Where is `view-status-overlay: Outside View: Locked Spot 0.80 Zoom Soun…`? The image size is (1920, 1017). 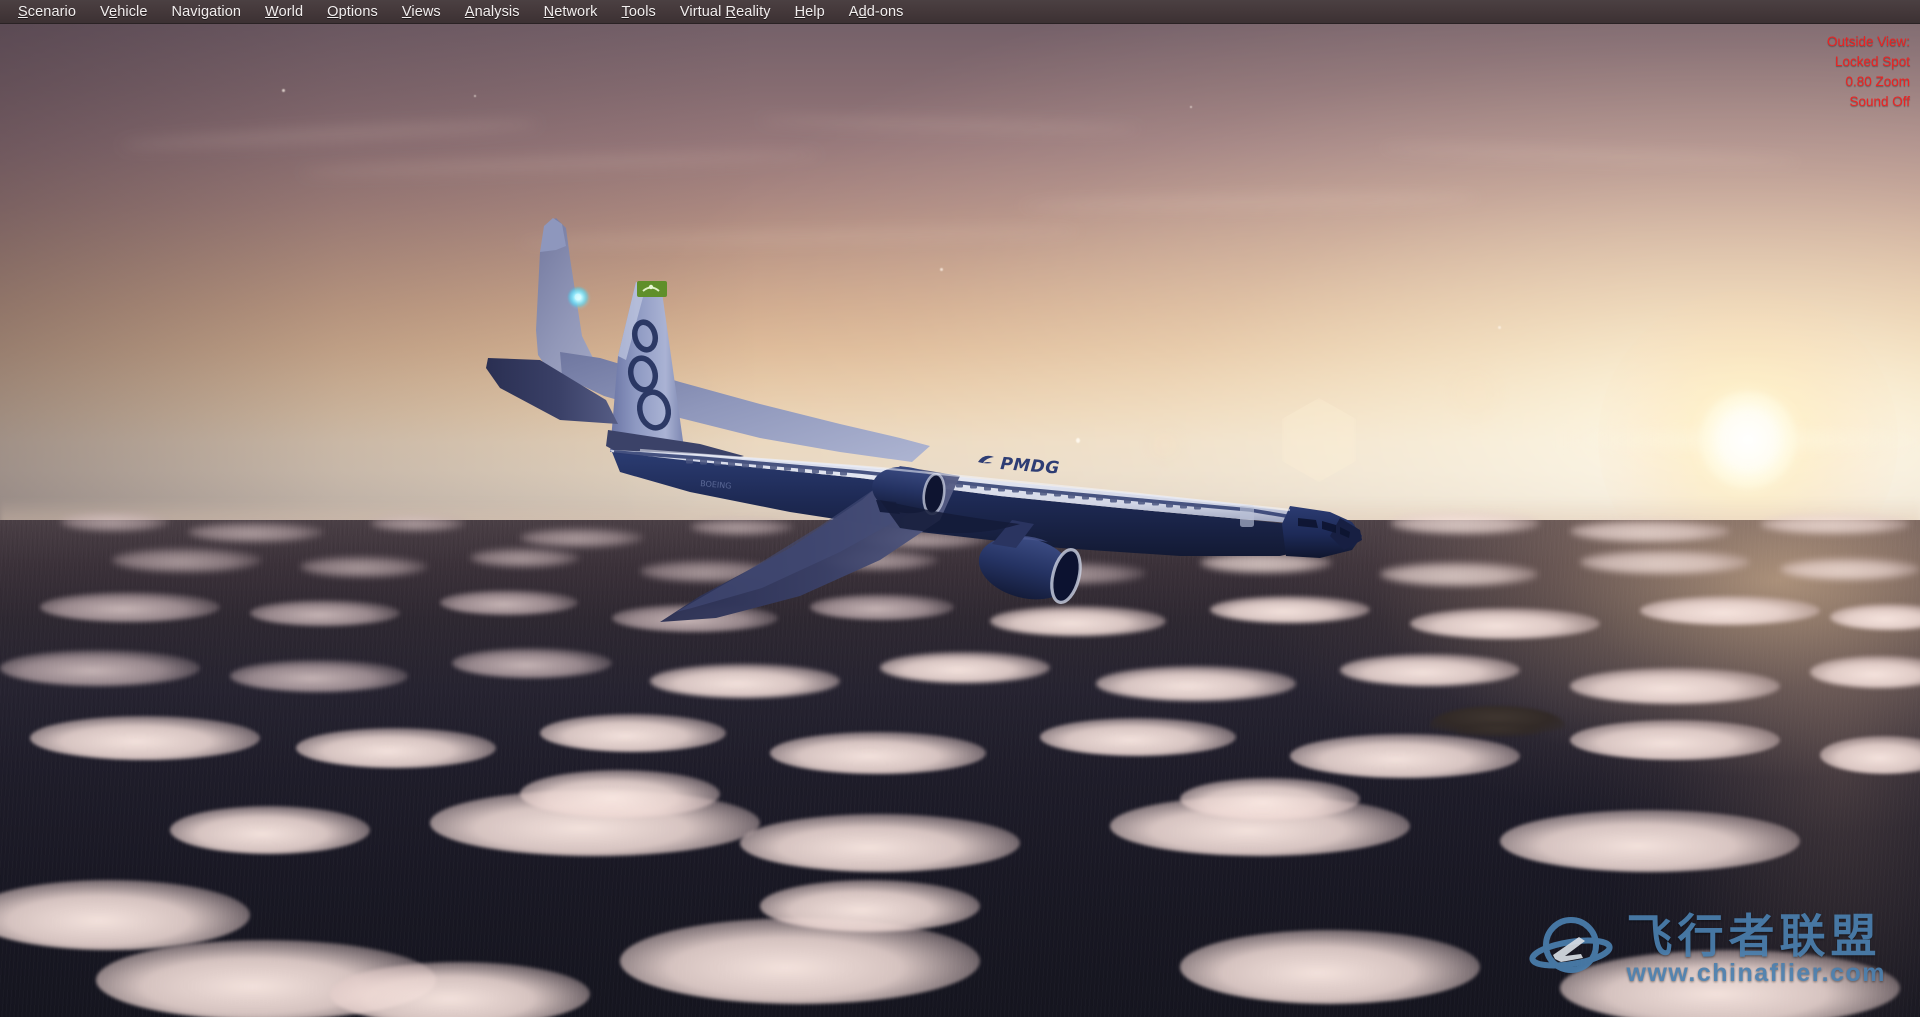
view-status-overlay: Outside View: Locked Spot 0.80 Zoom Soun… is located at coordinates (1868, 72).